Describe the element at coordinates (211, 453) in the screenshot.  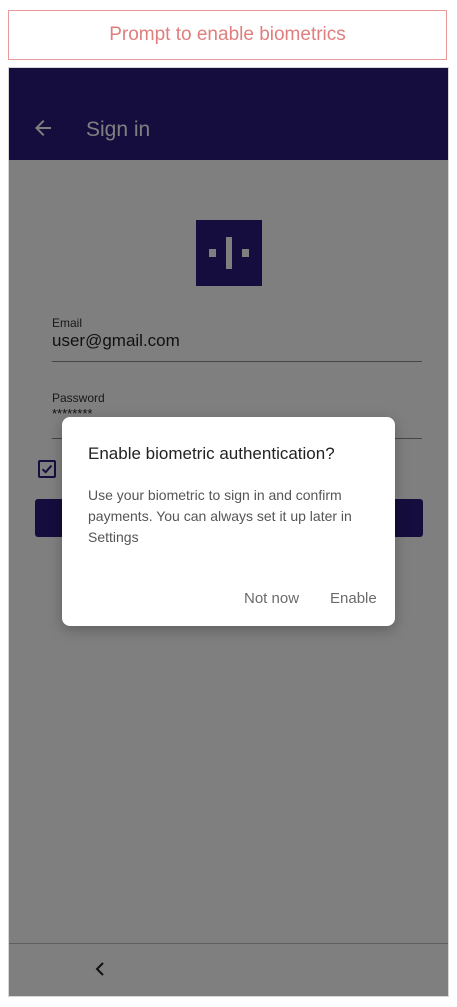
I see `dialog-title: Enable biometric authentication?` at that location.